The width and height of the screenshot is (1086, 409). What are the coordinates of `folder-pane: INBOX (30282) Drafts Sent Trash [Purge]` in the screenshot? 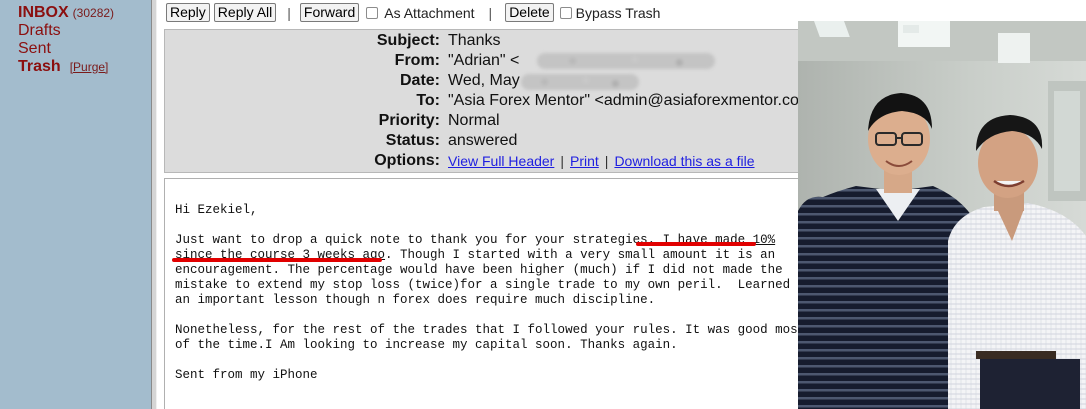 It's located at (78, 204).